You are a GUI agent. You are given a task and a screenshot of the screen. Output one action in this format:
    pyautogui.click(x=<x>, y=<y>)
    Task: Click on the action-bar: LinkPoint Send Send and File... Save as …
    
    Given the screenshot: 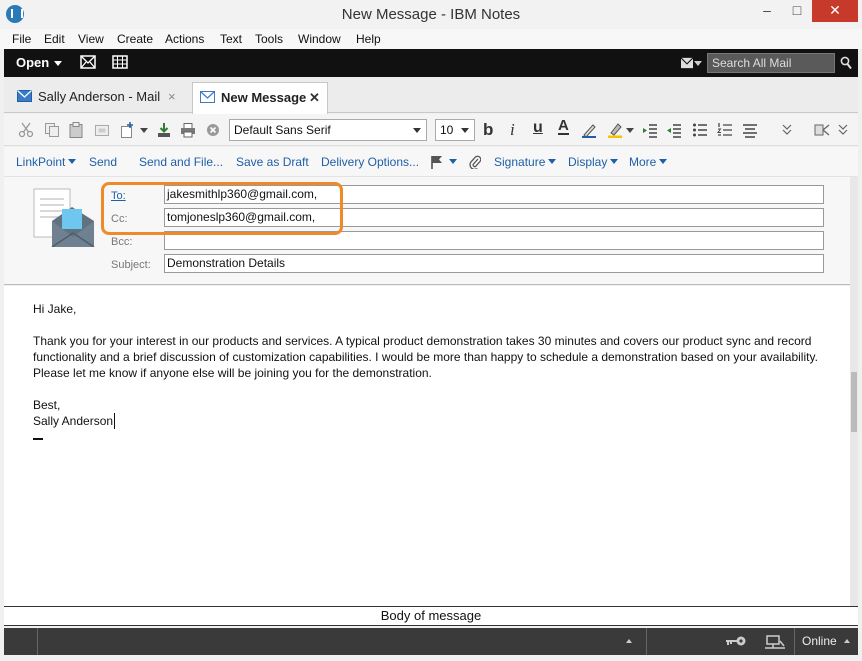 What is the action you would take?
    pyautogui.click(x=431, y=162)
    